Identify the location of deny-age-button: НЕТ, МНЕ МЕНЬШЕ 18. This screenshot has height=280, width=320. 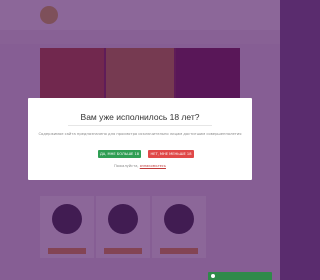
(171, 154).